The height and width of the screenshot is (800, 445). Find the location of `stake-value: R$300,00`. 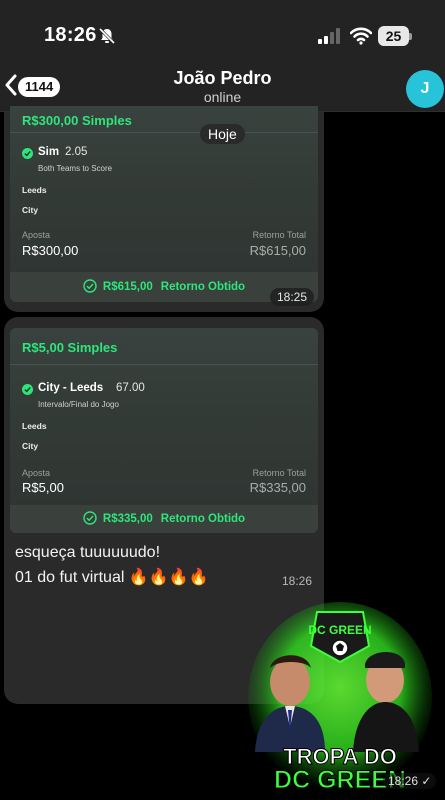

stake-value: R$300,00 is located at coordinates (50, 250).